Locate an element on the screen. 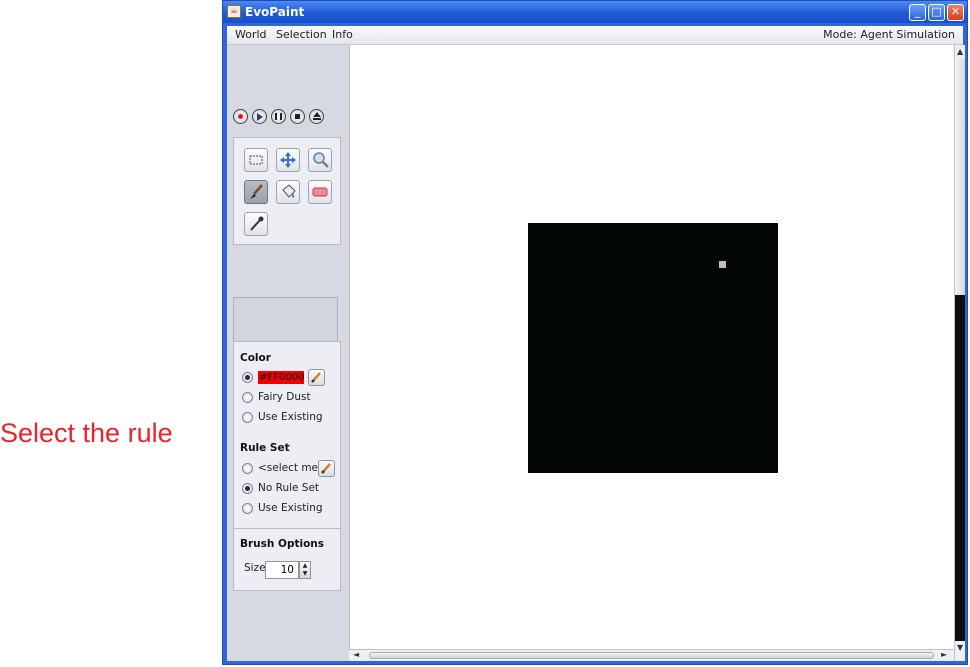  eject-button is located at coordinates (316, 116).